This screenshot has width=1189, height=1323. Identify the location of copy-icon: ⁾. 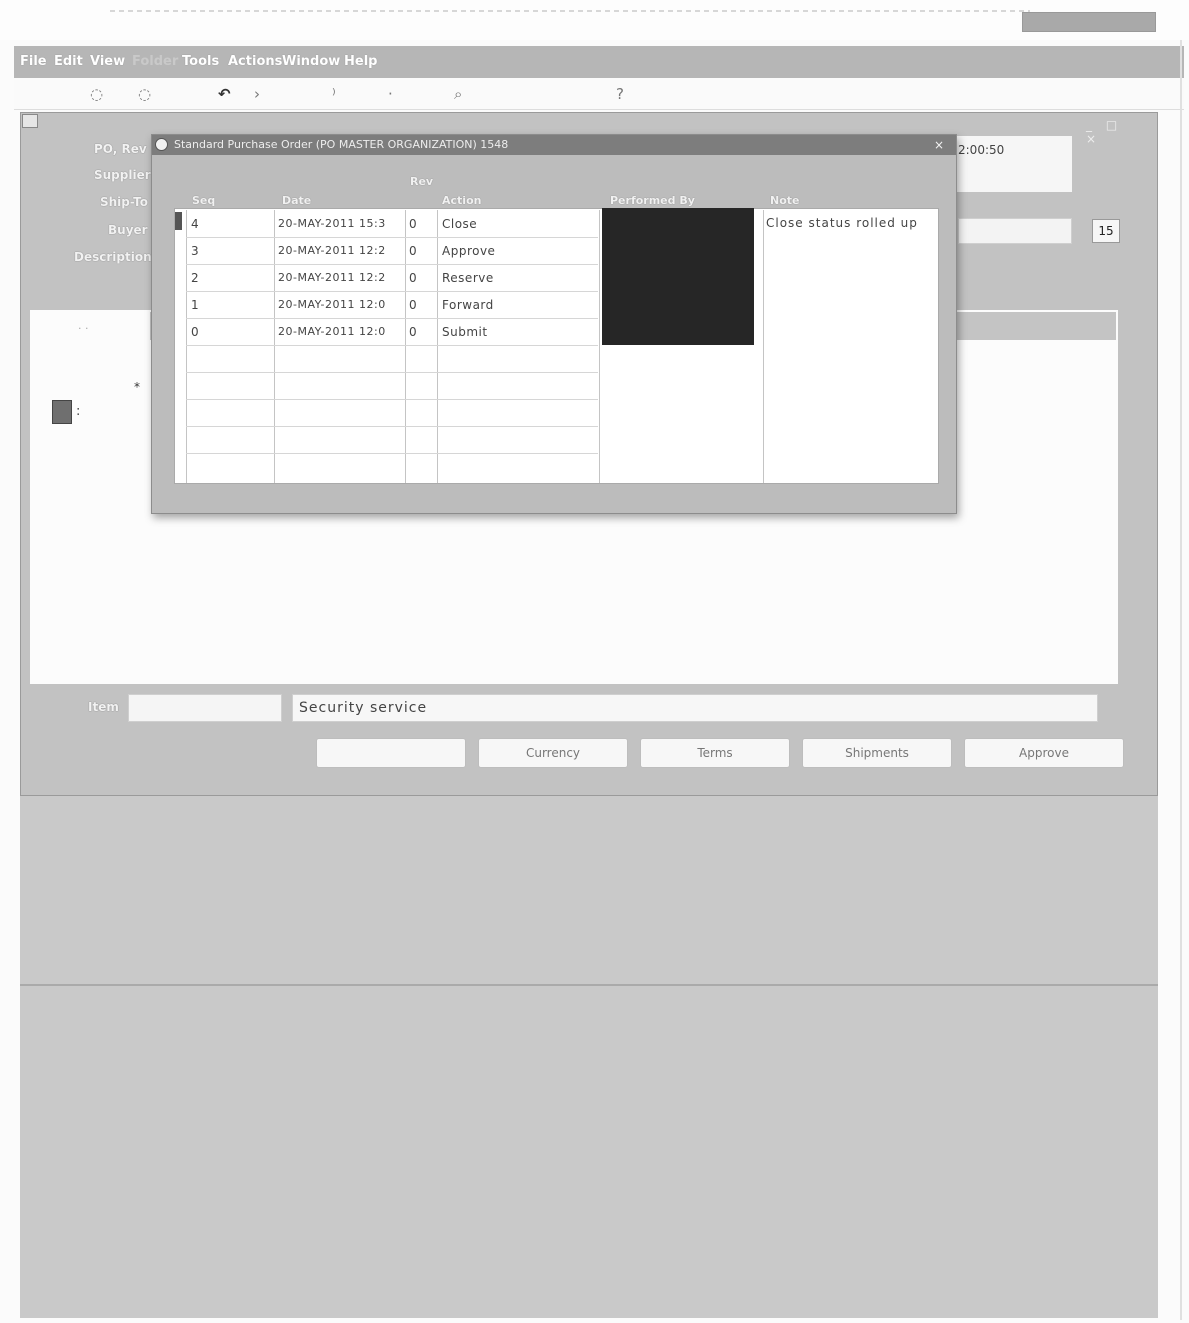
(334, 94).